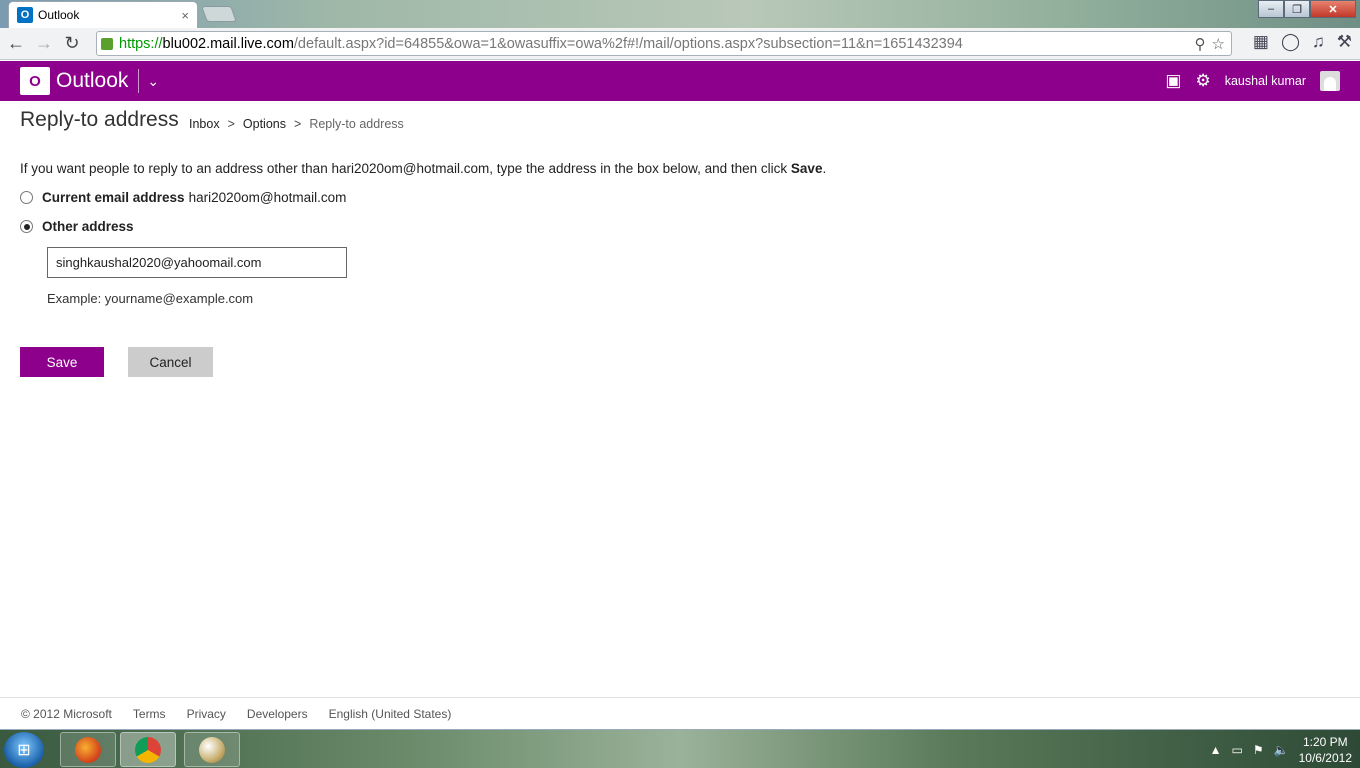 This screenshot has height=768, width=1360. What do you see at coordinates (24, 750) in the screenshot?
I see `start-button-icon: ⊞` at bounding box center [24, 750].